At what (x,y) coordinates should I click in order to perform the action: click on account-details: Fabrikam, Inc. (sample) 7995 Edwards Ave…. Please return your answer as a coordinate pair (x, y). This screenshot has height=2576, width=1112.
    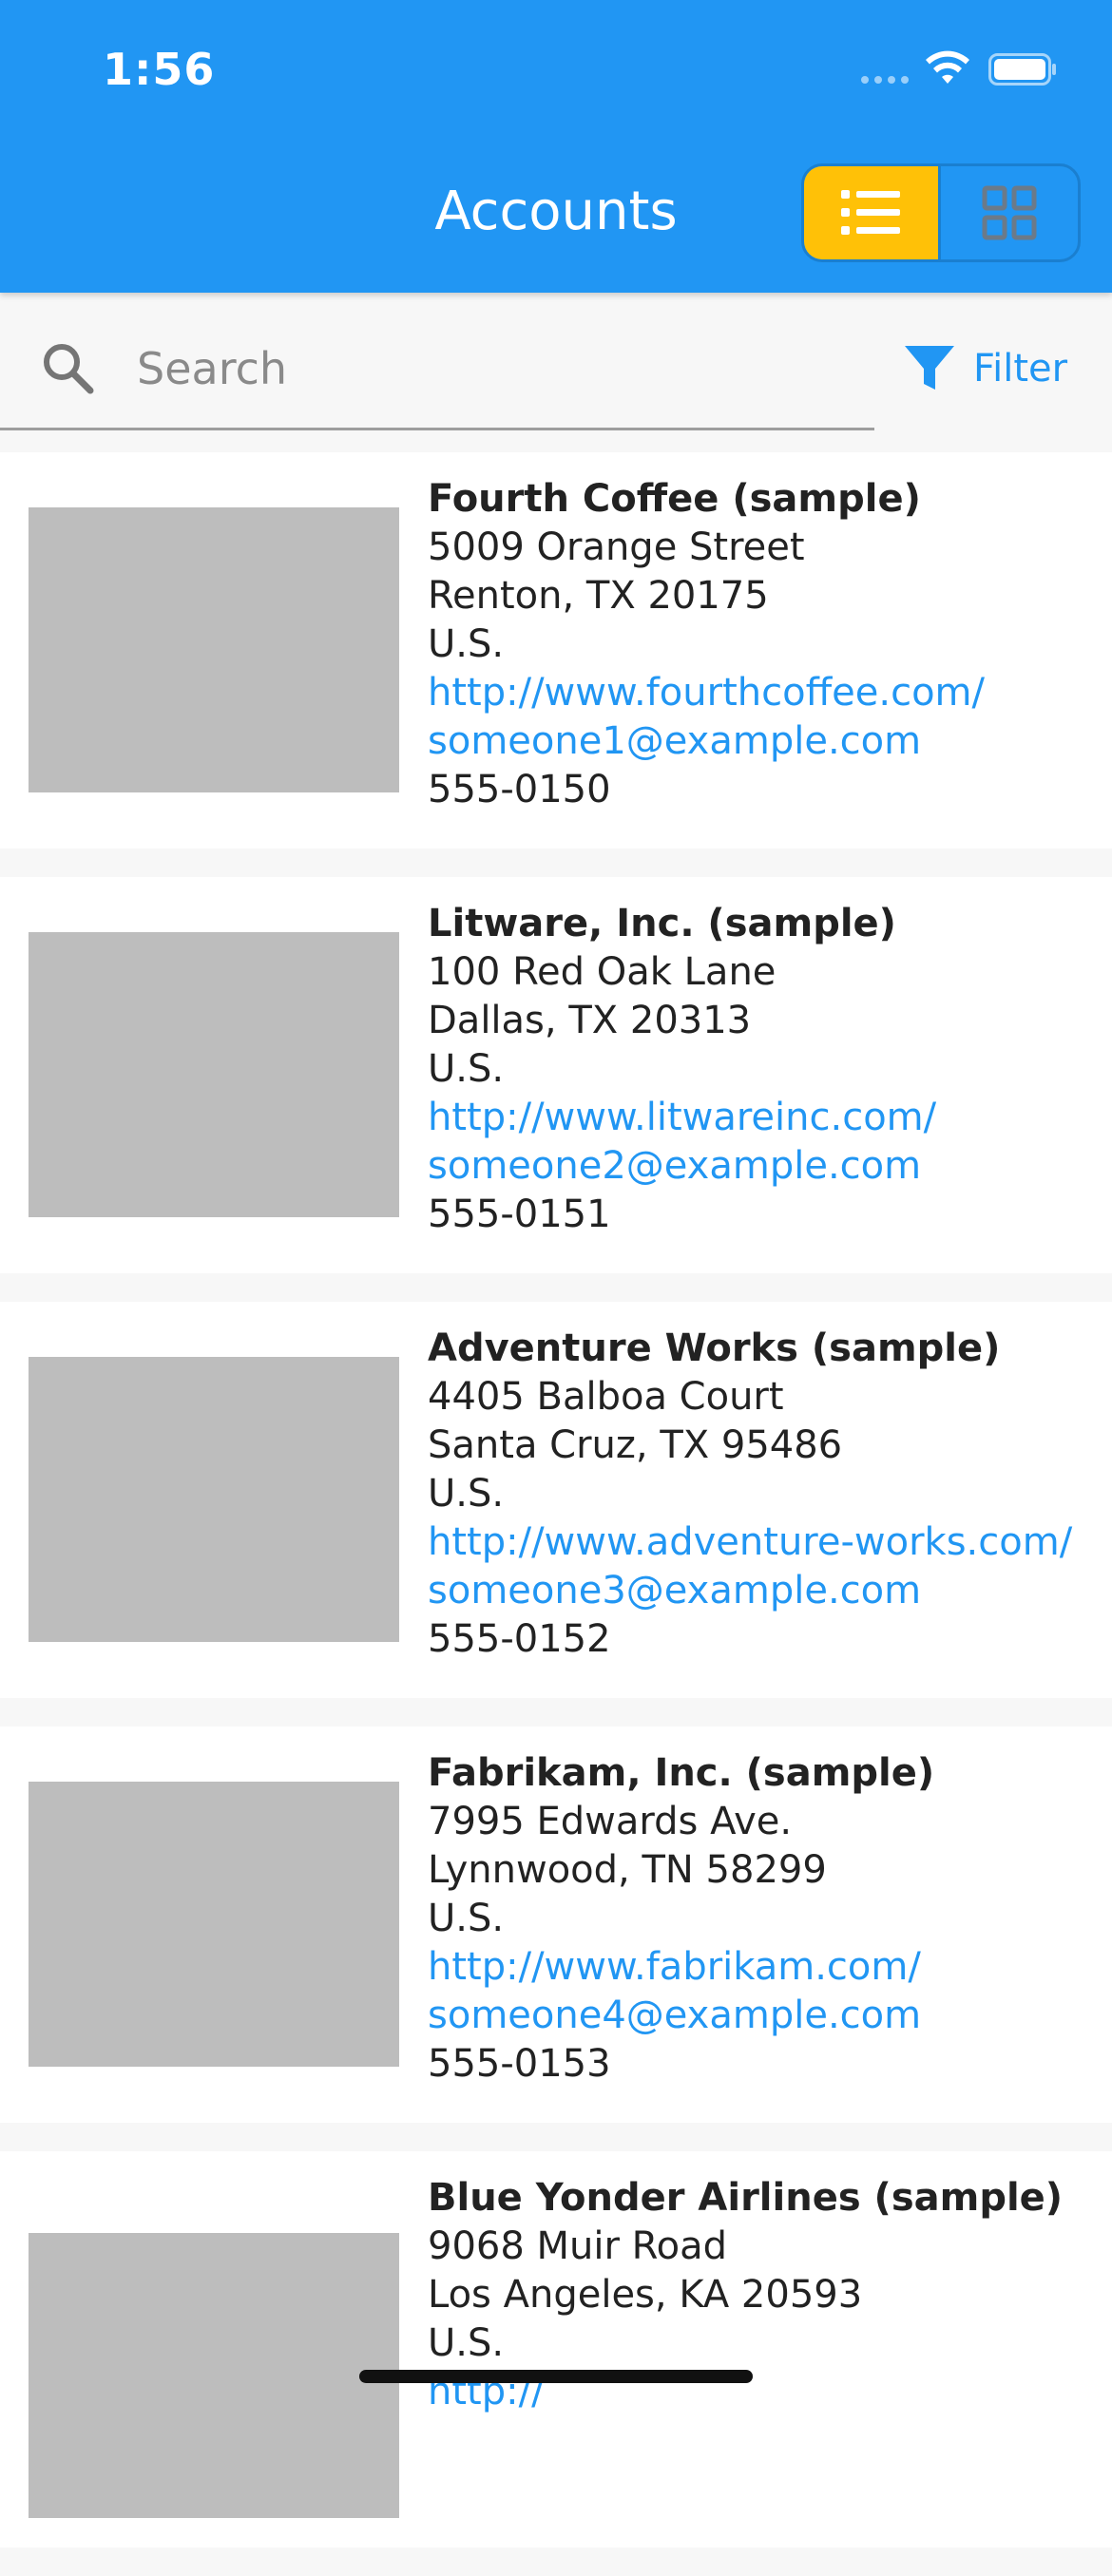
    Looking at the image, I should click on (765, 1919).